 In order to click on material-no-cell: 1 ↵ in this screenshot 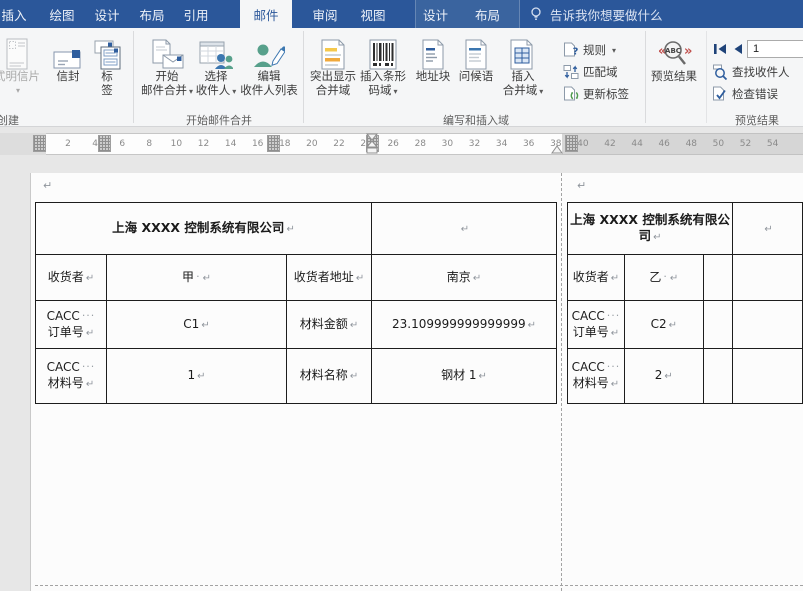, I will do `click(196, 376)`.